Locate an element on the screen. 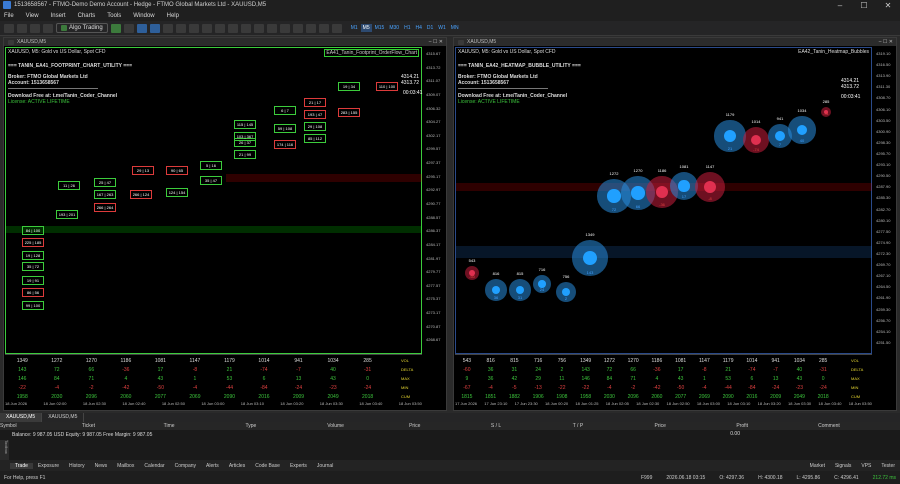 This screenshot has width=900, height=484. bubble-delta: -60 is located at coordinates (472, 277).